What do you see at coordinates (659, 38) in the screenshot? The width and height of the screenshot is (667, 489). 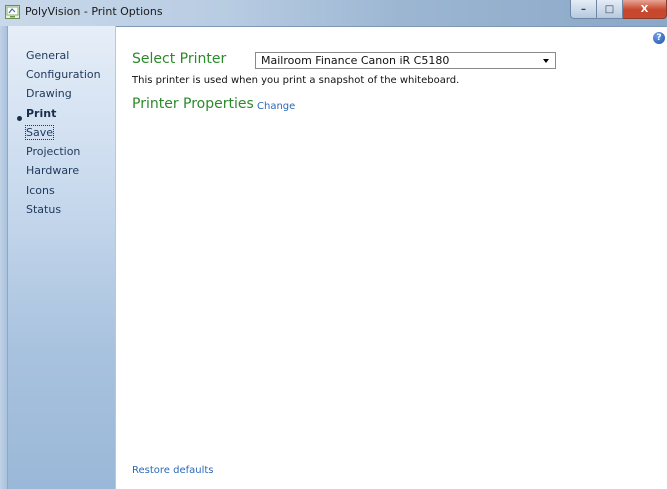 I see `help-icon: ?` at bounding box center [659, 38].